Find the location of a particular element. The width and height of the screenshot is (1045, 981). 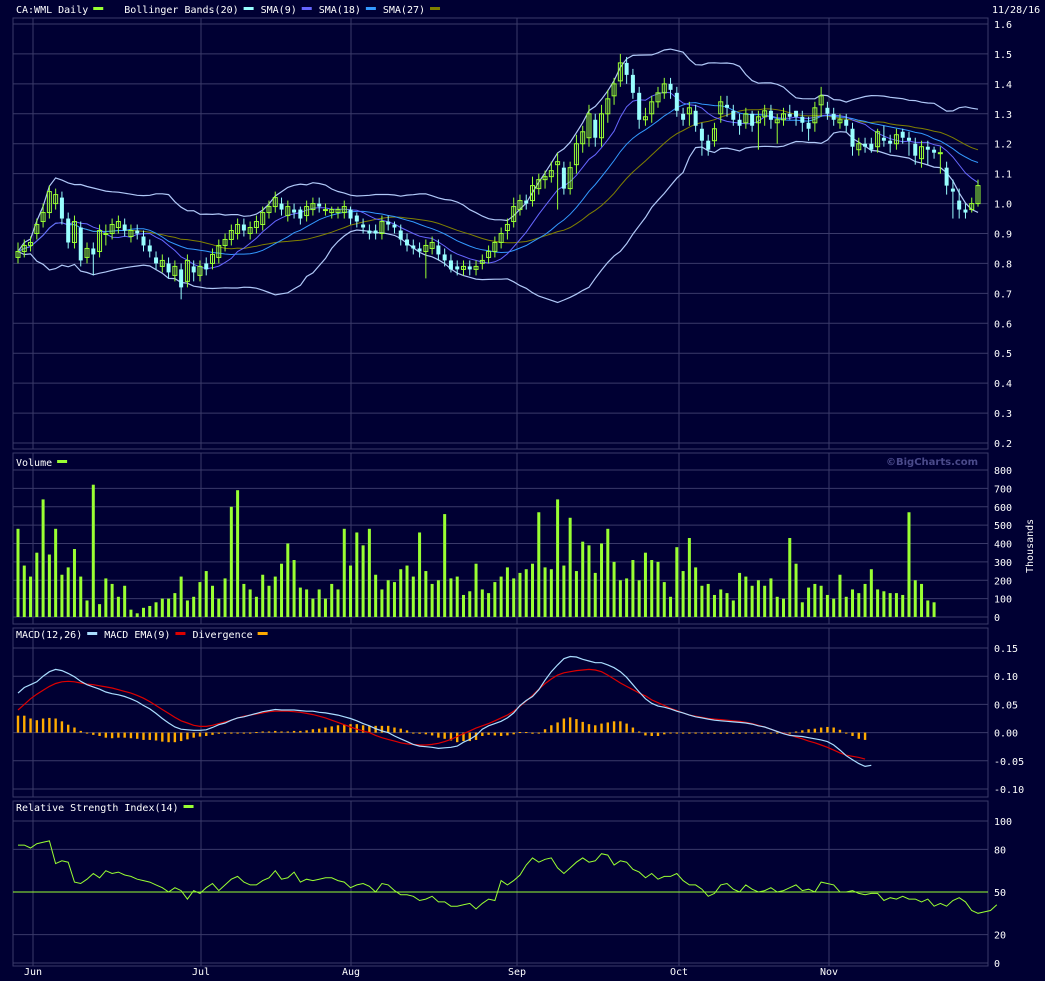

legend-label: CA:WML Daily is located at coordinates (52, 10).